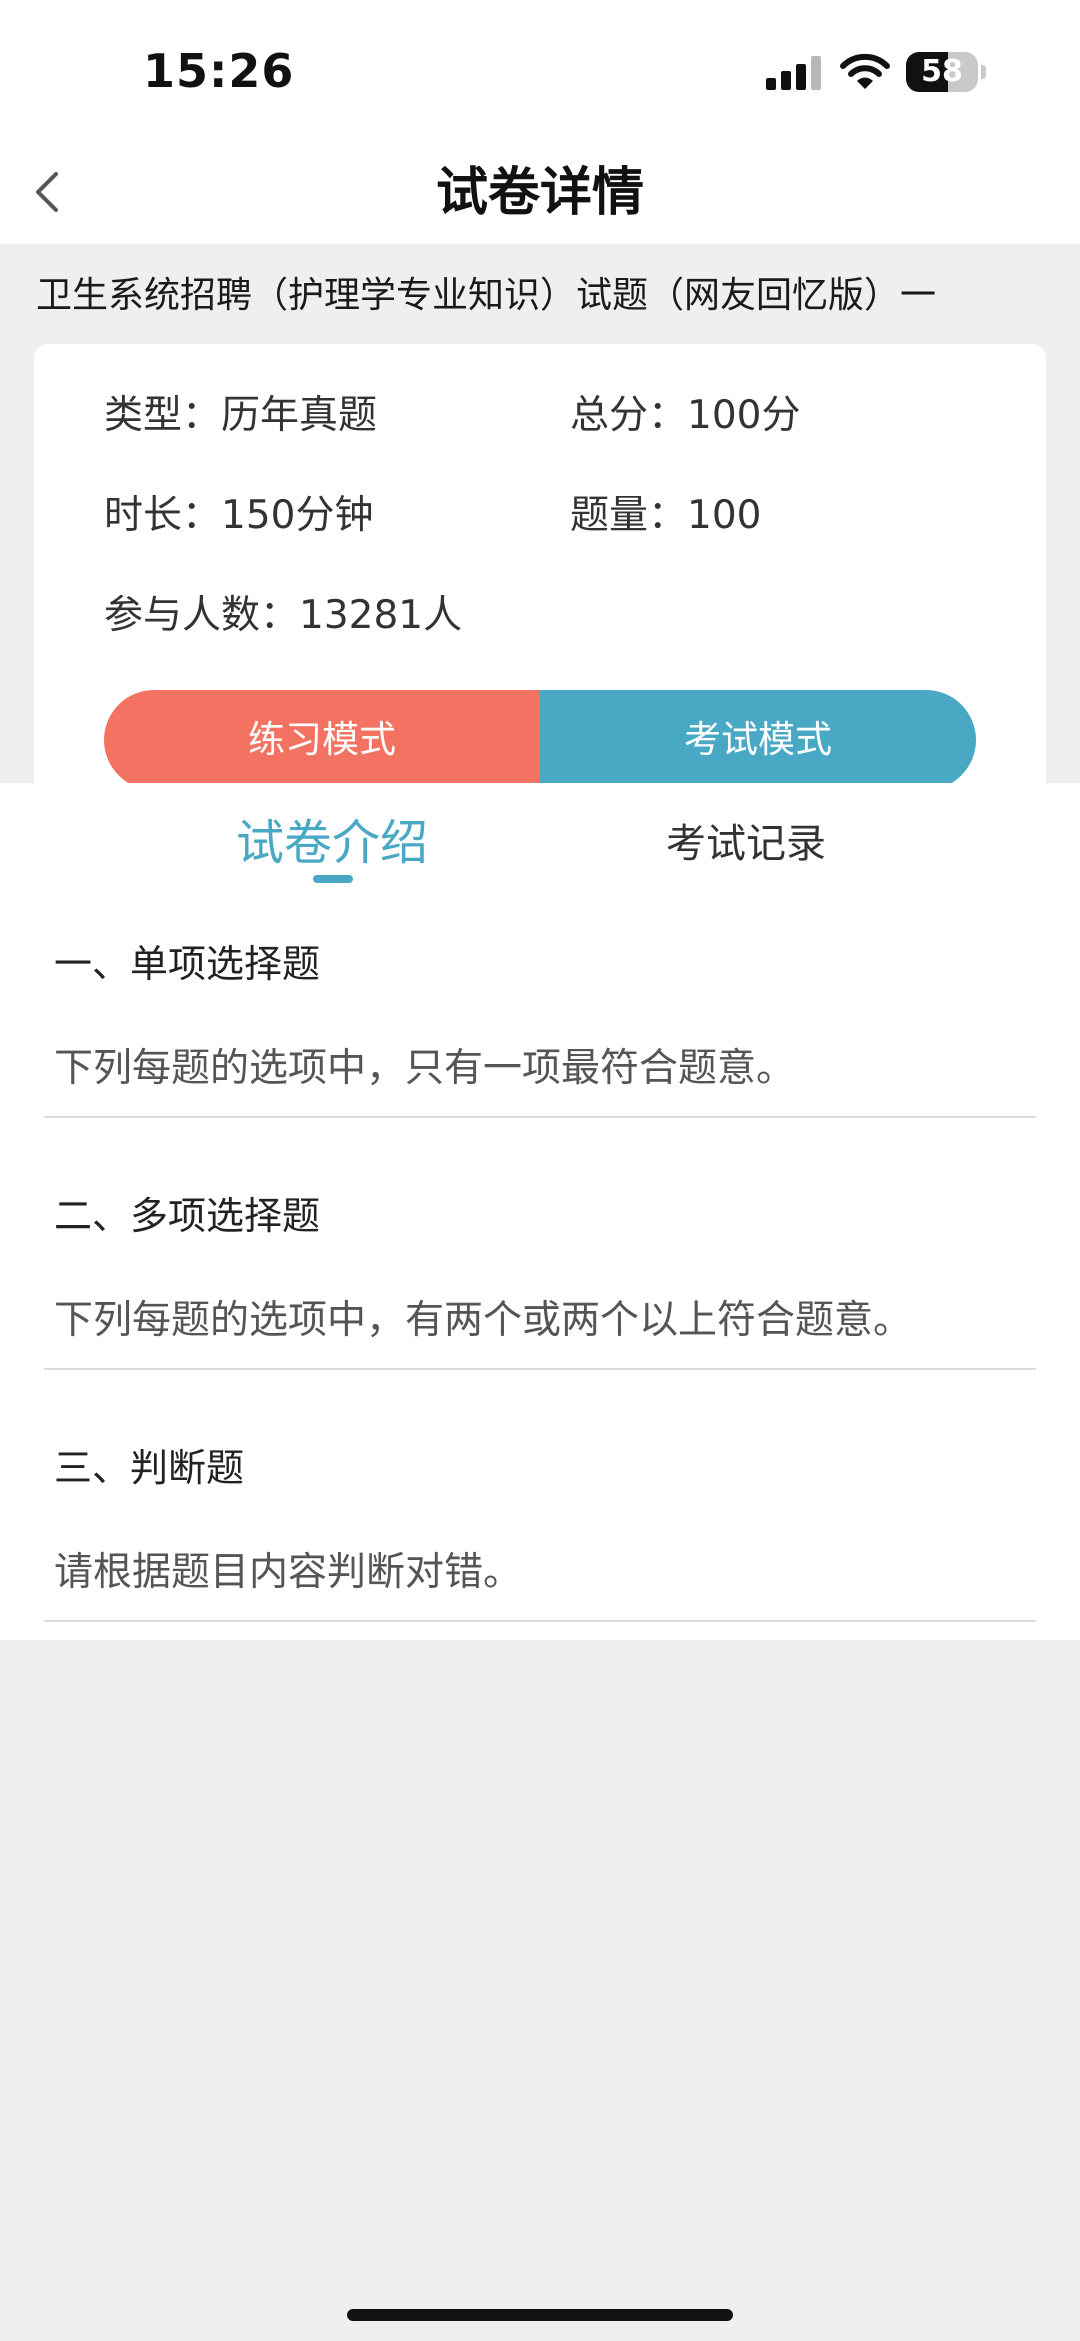 The width and height of the screenshot is (1080, 2341). I want to click on battery-icon: 58, so click(946, 72).